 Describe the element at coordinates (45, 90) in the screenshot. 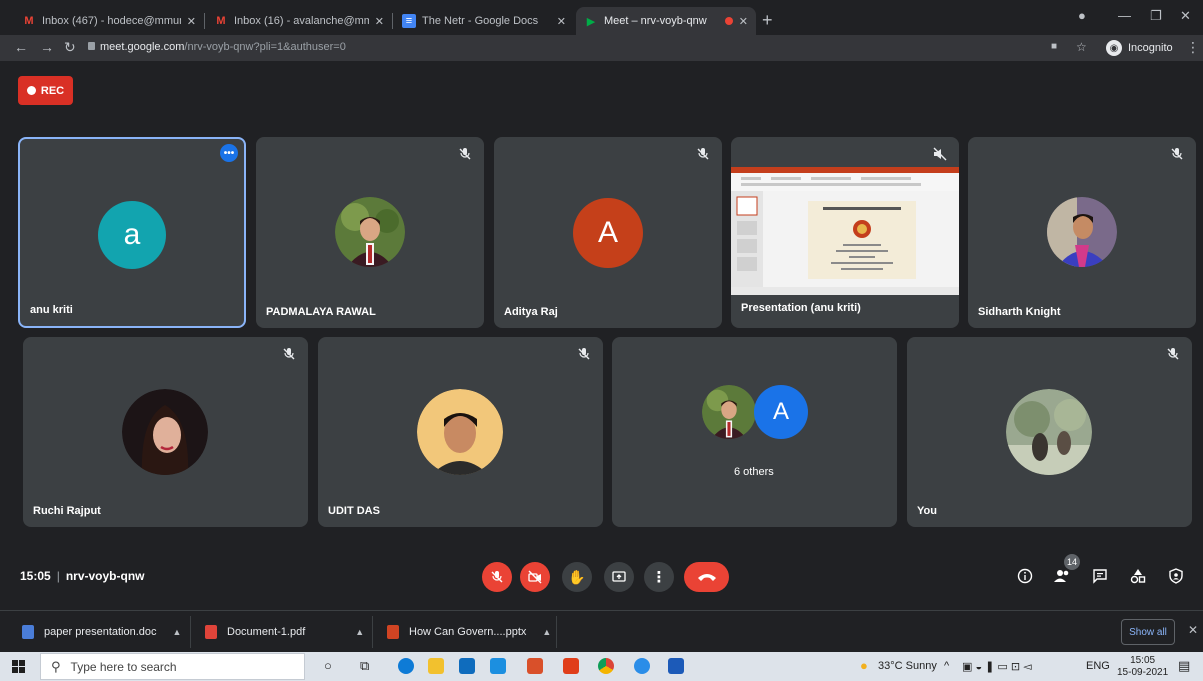

I see `recording-badge: REC` at that location.